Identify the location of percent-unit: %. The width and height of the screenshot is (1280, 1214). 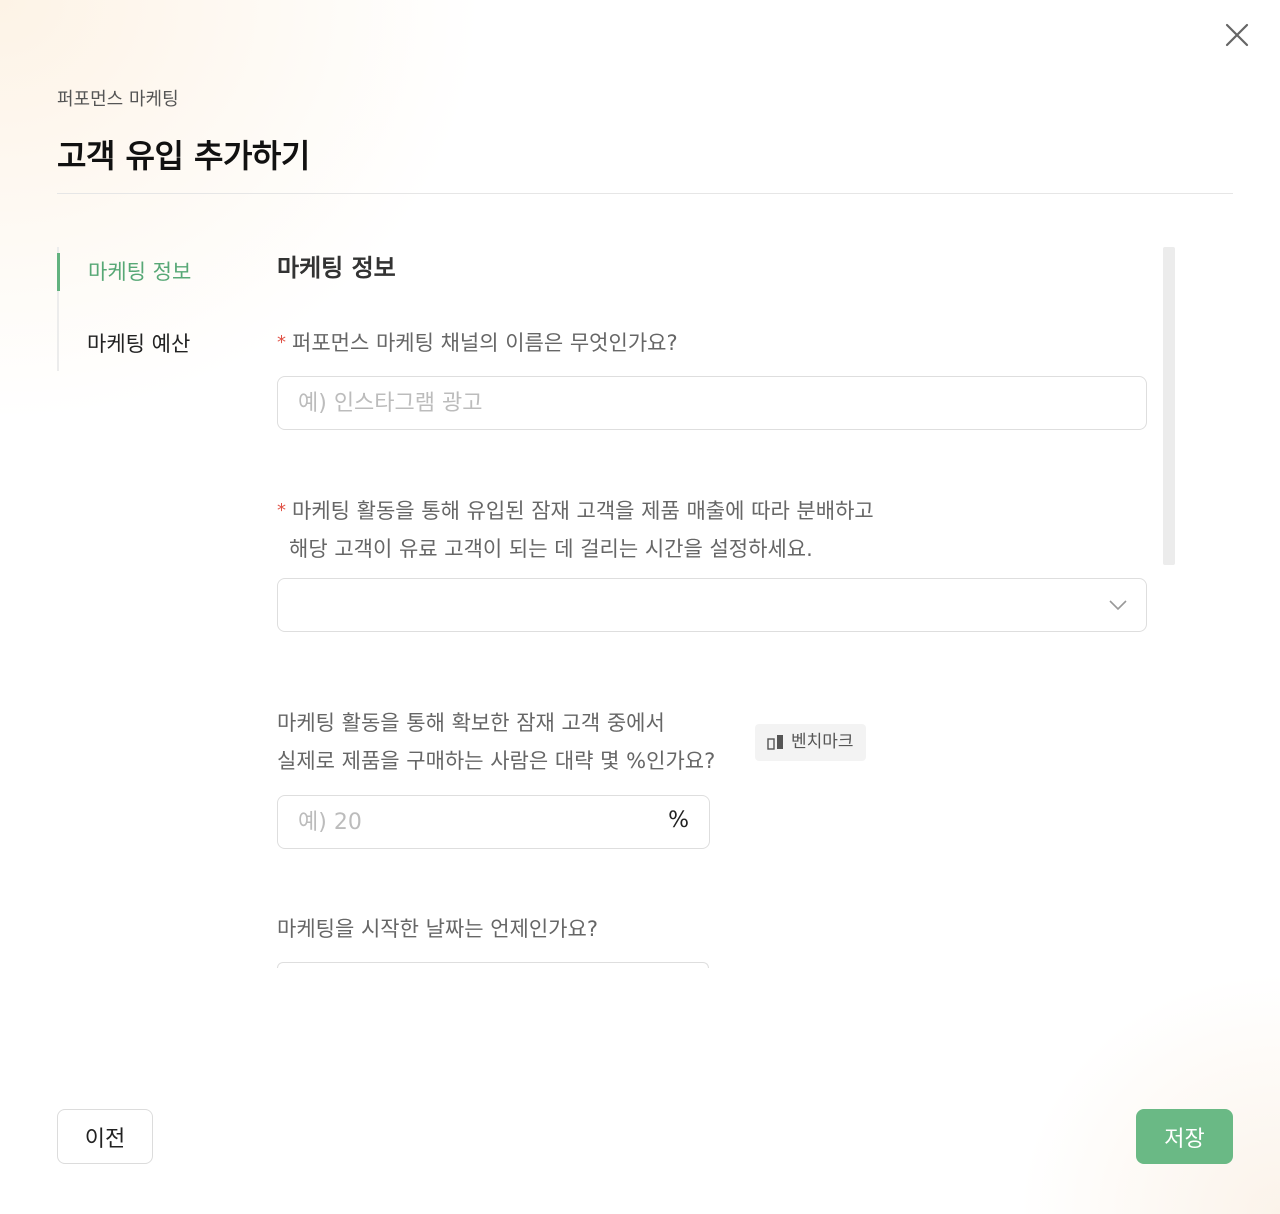
(678, 820).